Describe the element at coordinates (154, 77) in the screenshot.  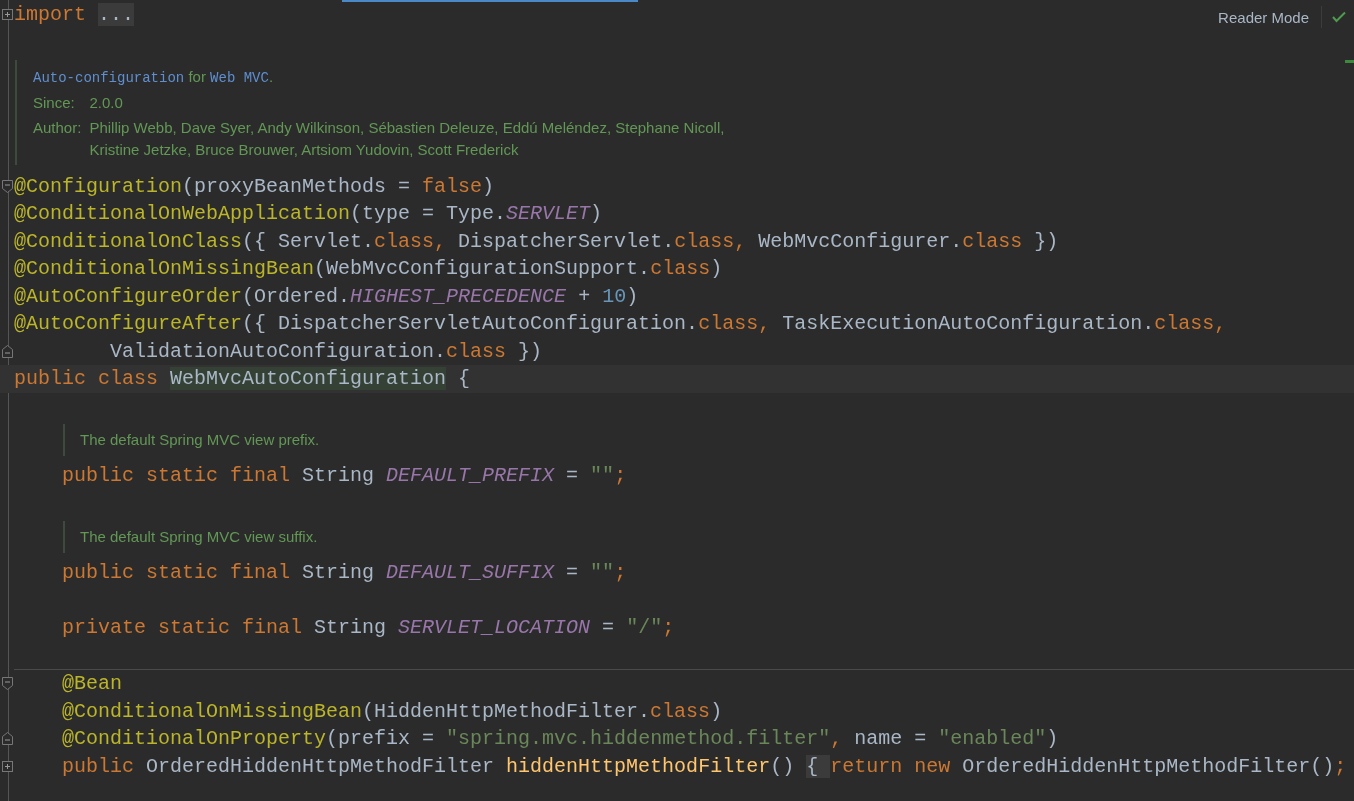
I see `doc-text: Auto-configuration for Web MVC.` at that location.